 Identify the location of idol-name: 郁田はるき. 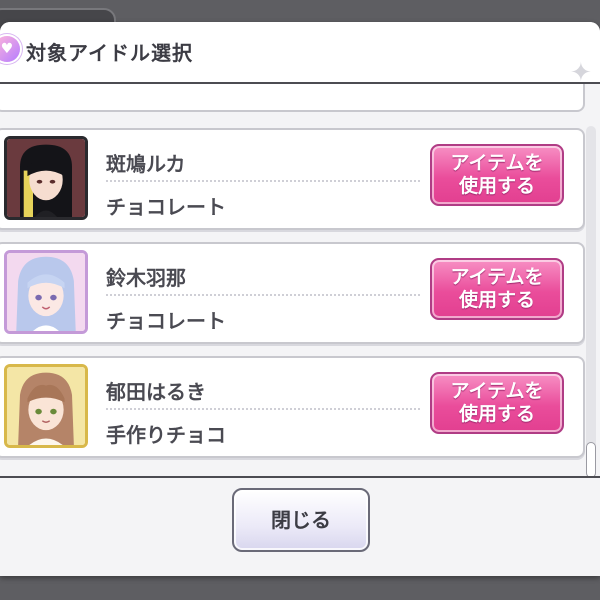
(156, 392).